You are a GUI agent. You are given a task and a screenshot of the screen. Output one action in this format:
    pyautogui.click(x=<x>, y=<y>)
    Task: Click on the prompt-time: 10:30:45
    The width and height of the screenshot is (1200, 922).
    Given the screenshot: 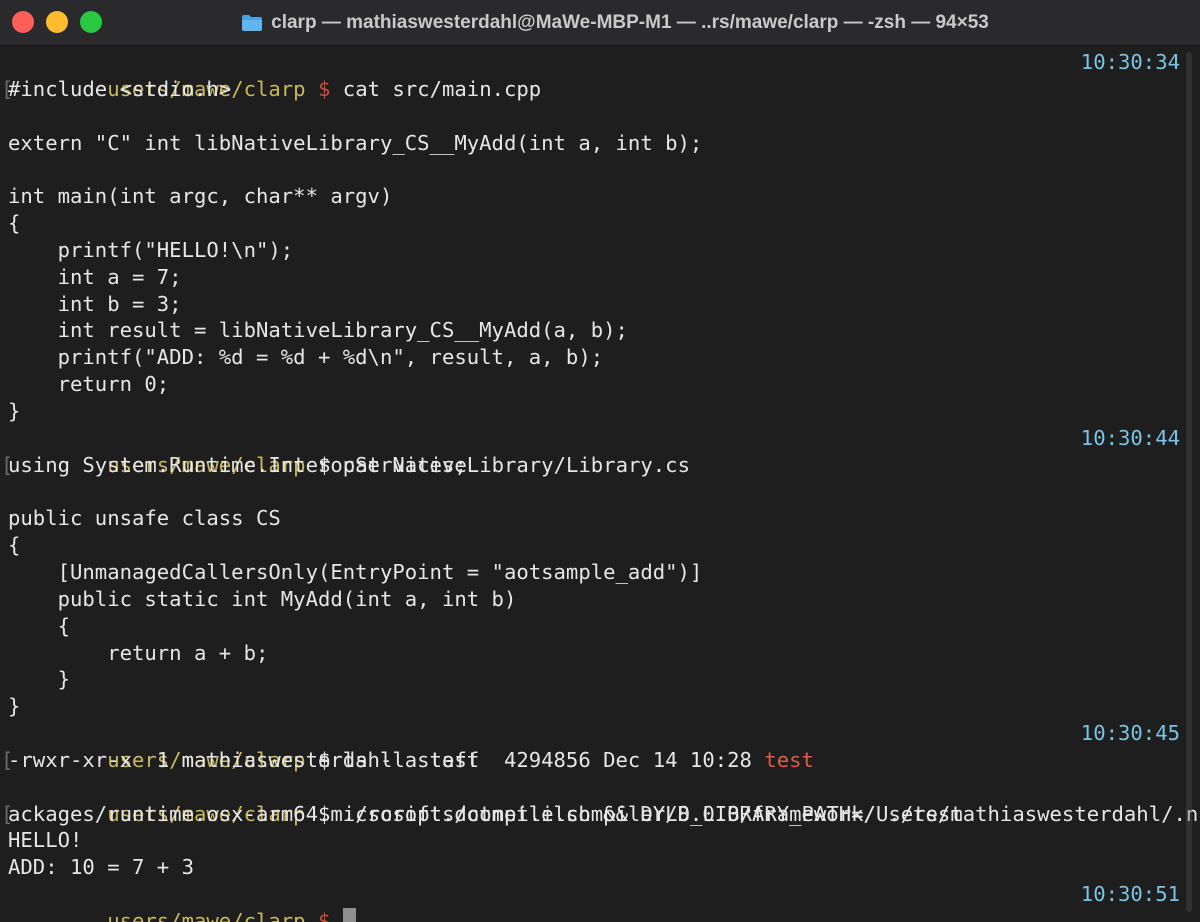 What is the action you would take?
    pyautogui.click(x=1130, y=733)
    